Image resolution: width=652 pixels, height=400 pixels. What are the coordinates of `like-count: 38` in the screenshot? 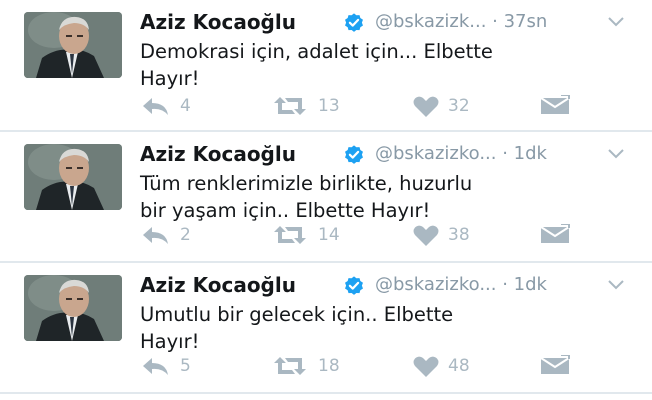 It's located at (459, 235).